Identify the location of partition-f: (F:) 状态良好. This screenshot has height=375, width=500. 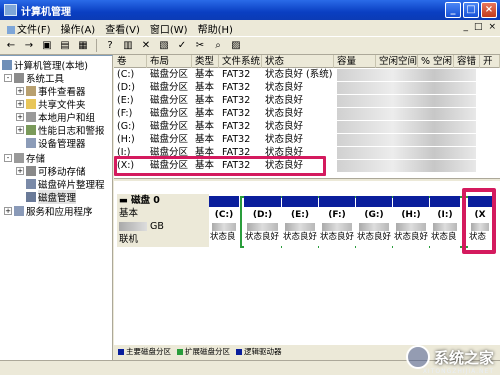
(337, 222).